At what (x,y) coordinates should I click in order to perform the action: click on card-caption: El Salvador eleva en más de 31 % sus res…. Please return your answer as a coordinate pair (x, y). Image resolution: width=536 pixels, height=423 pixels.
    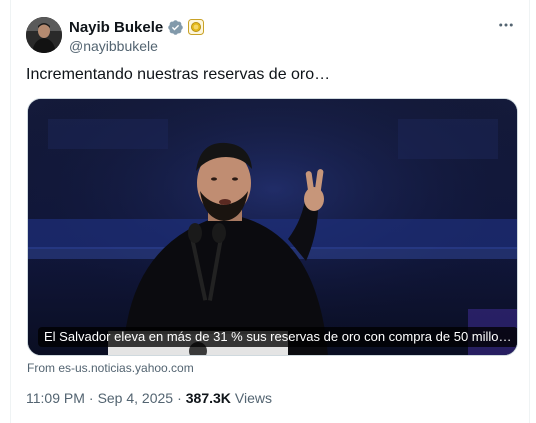
    Looking at the image, I should click on (277, 337).